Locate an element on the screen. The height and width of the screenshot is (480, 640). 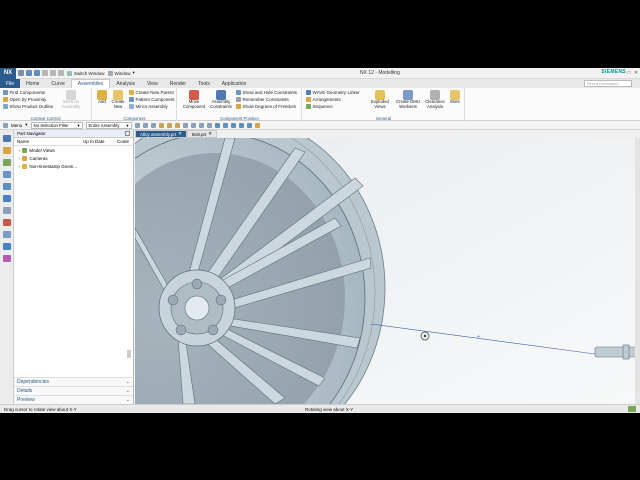
snap-icon is located at coordinates (137, 125).